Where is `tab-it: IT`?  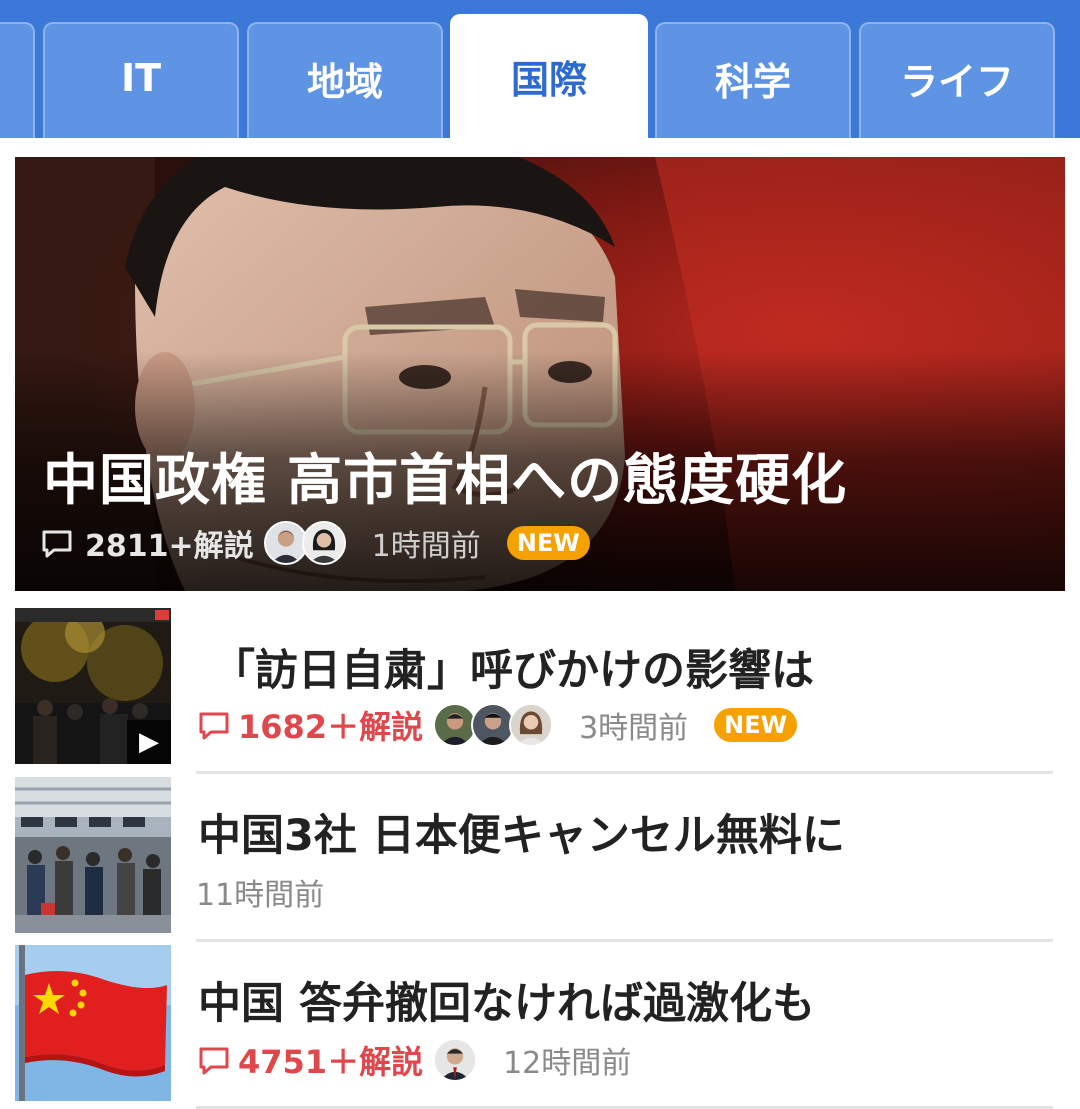 tab-it: IT is located at coordinates (141, 80).